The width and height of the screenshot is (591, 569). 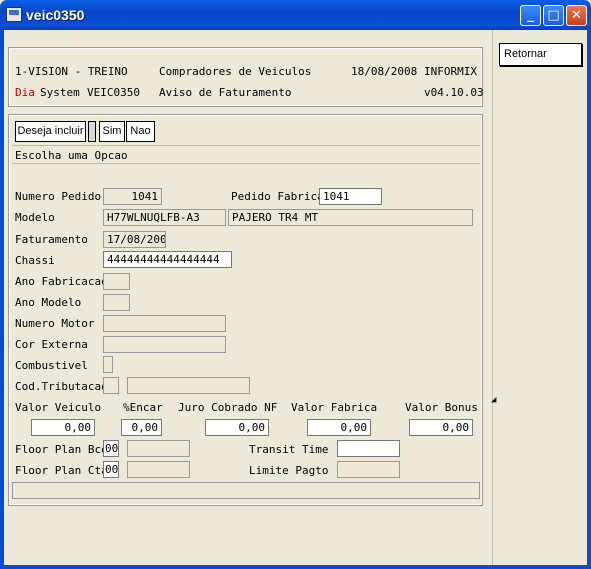 I want to click on ano-fabricacao-label: Ano Fabricacao, so click(x=61, y=281).